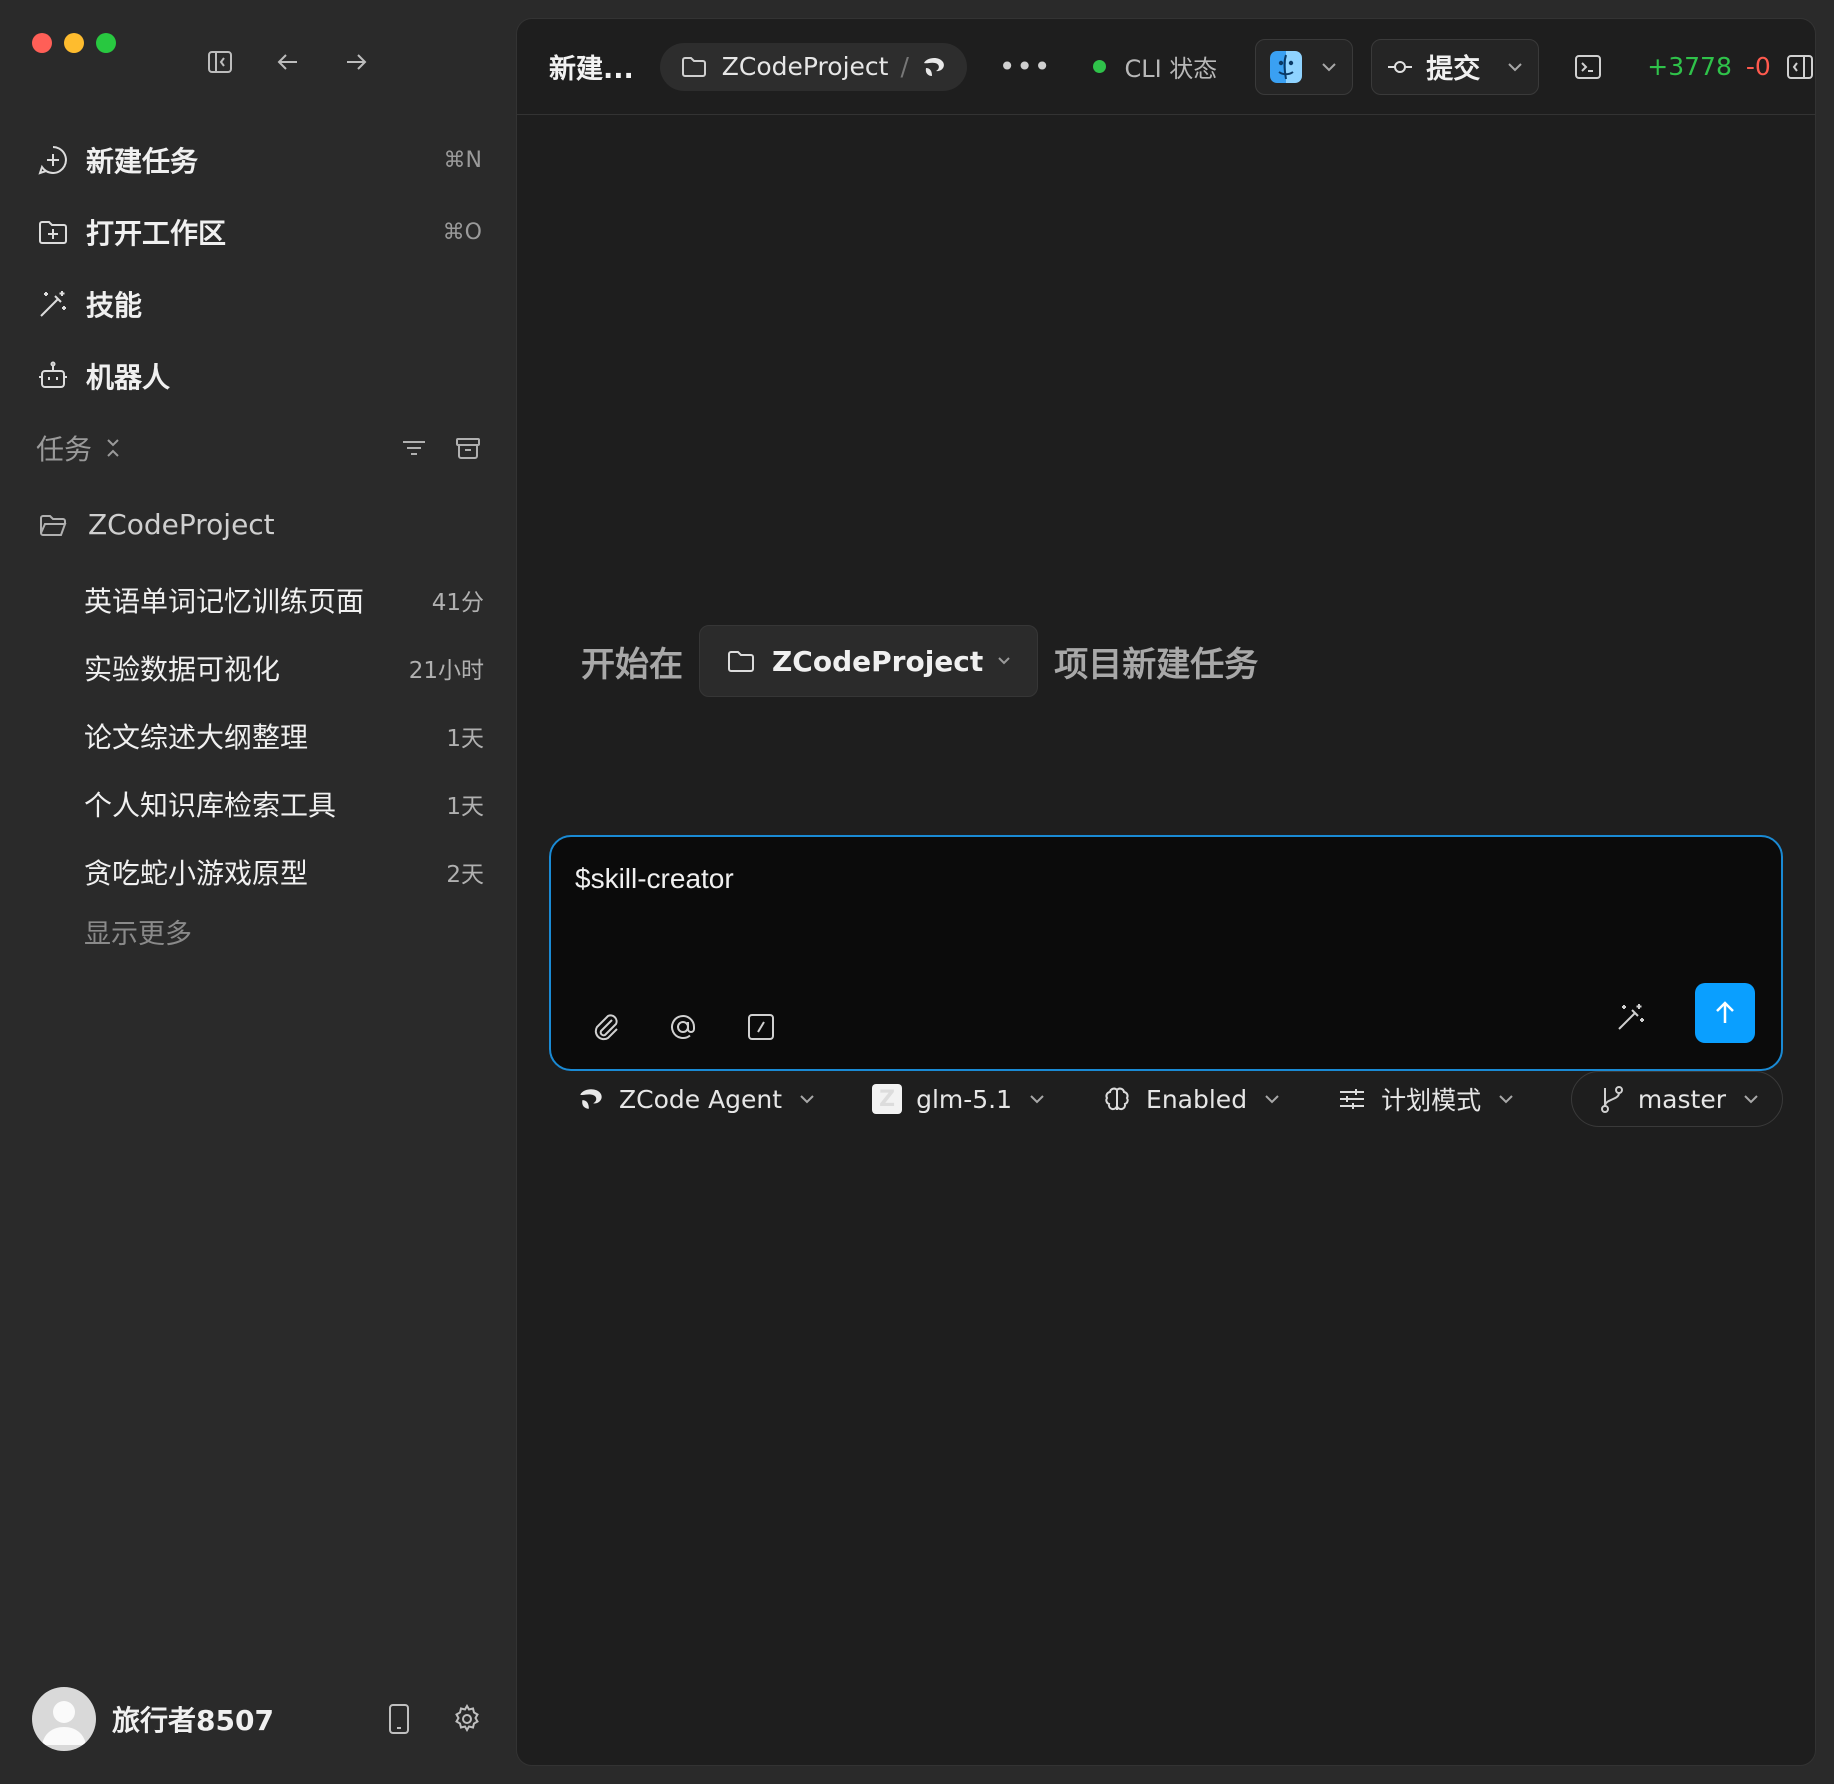 Image resolution: width=1834 pixels, height=1784 pixels. I want to click on task-item: 贪吃蛇小游戏原型 2天, so click(284, 872).